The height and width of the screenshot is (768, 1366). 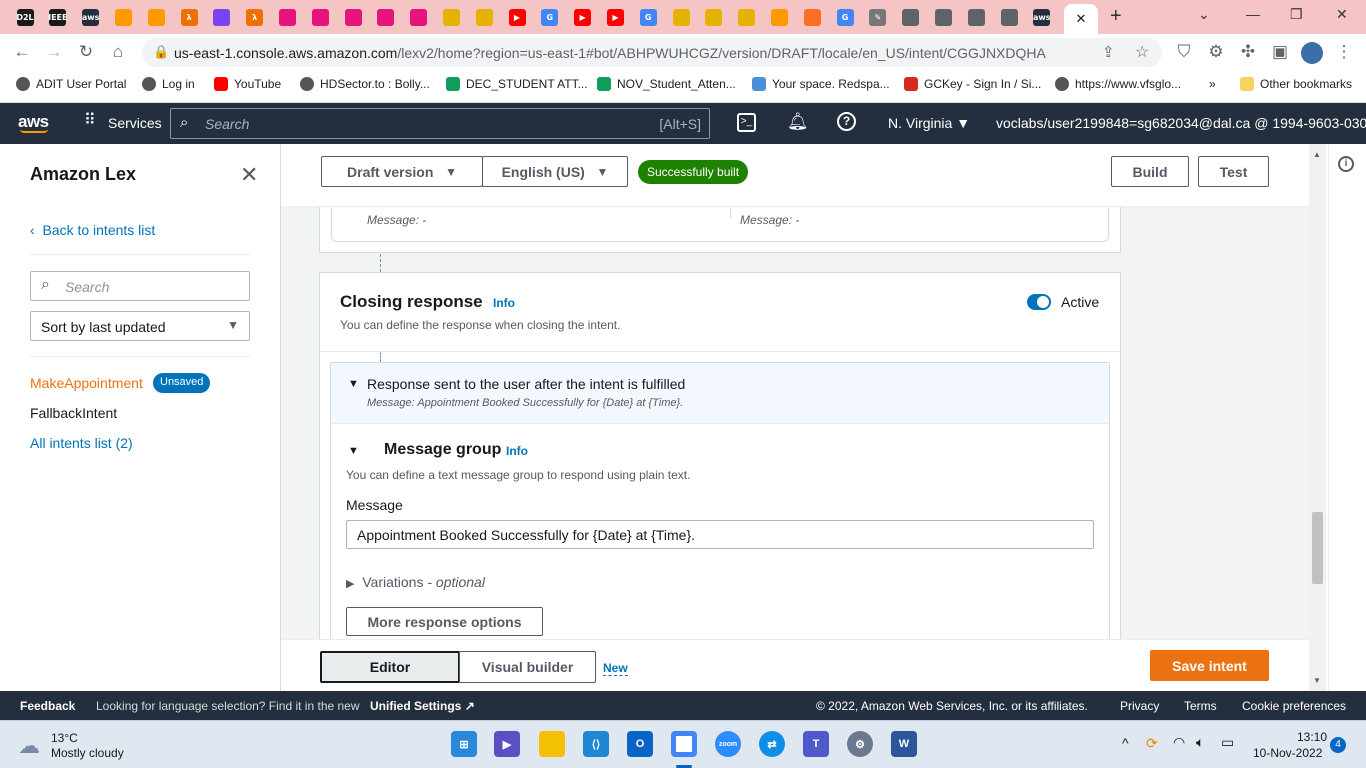 I want to click on cloudshell-icon: >_, so click(x=746, y=122).